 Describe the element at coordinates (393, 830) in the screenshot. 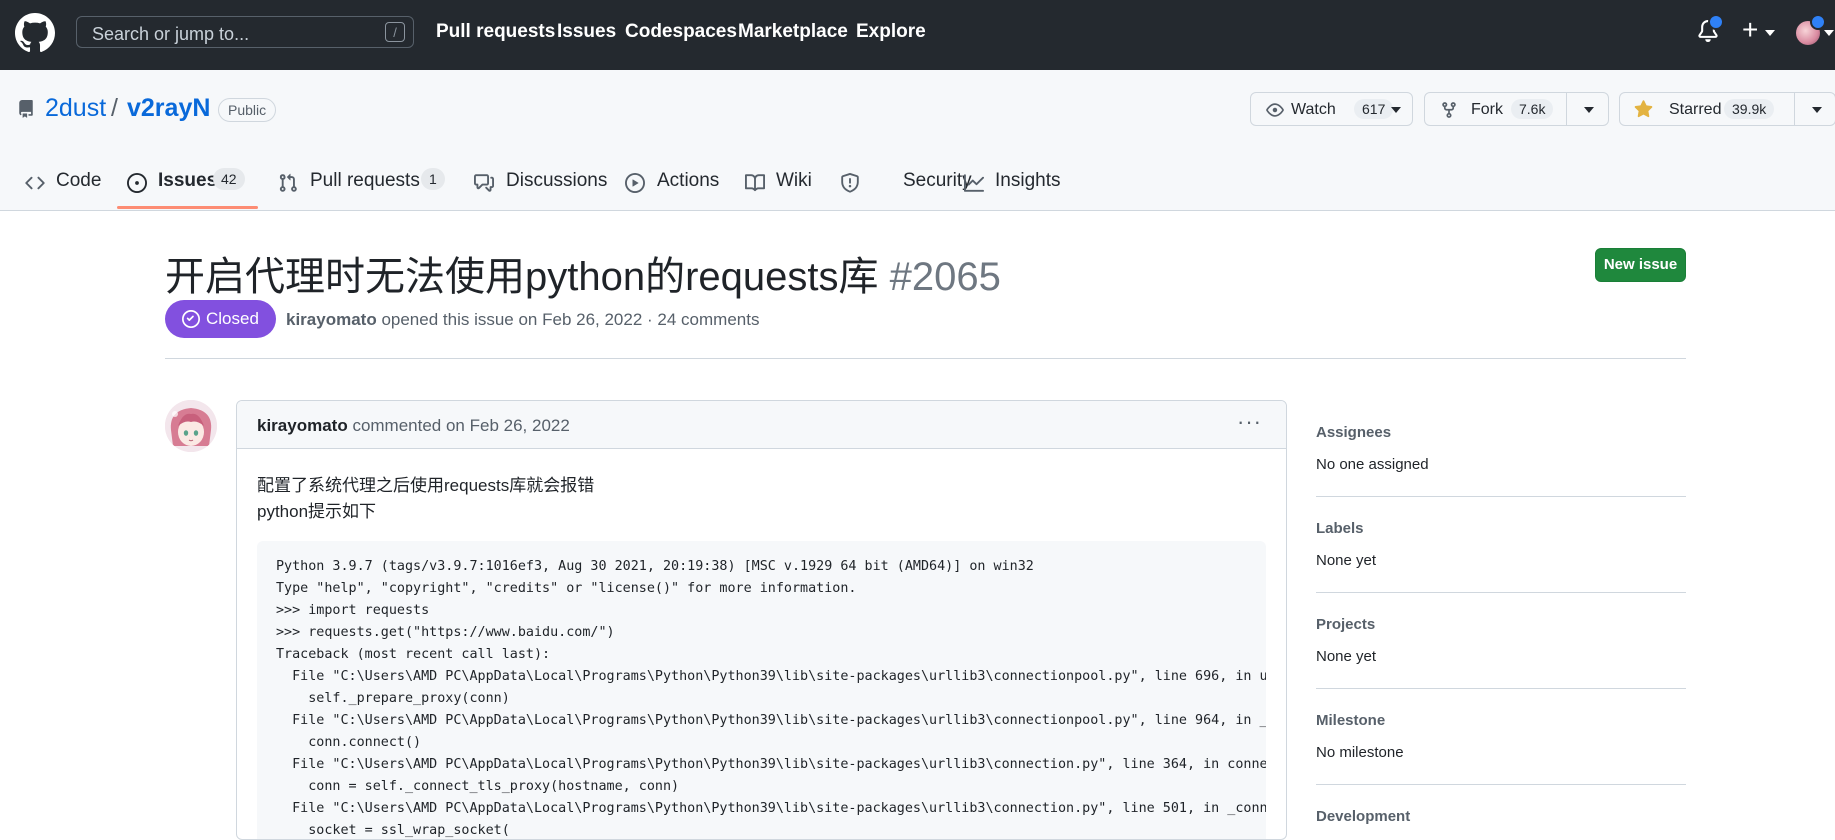

I see `code-line: socket = ssl_wrap_socket(` at that location.